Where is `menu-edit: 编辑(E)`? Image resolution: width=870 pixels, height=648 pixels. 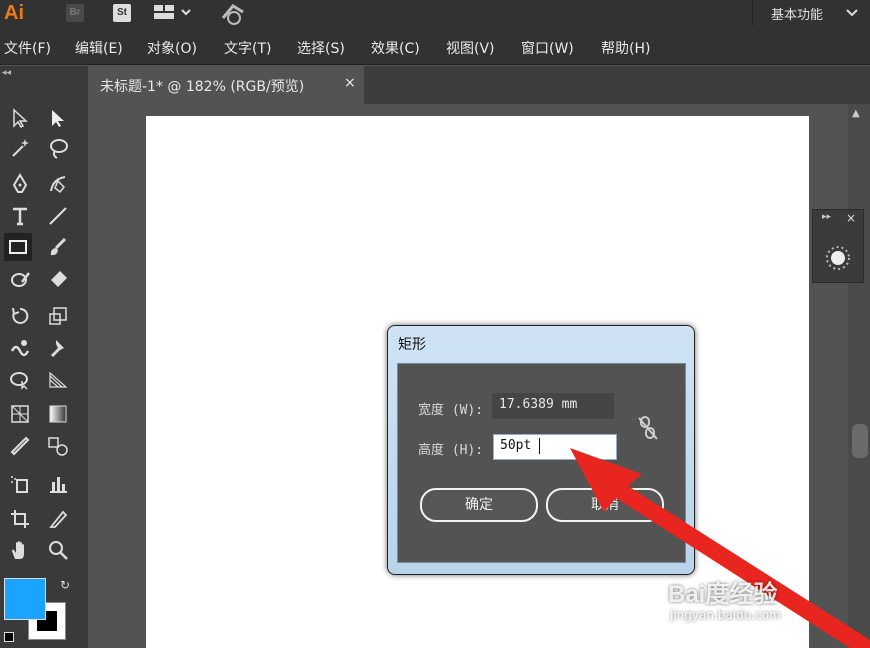
menu-edit: 编辑(E) is located at coordinates (99, 48).